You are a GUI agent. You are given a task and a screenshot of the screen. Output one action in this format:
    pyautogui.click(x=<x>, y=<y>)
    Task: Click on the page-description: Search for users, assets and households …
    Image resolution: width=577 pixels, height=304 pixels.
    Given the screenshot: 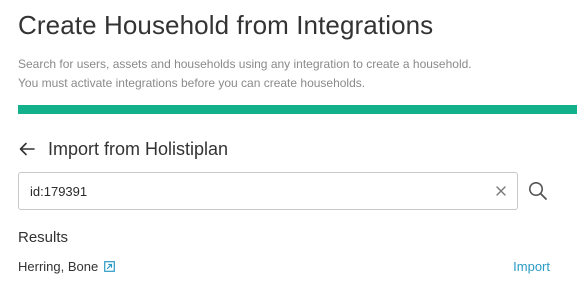 What is the action you would take?
    pyautogui.click(x=288, y=74)
    